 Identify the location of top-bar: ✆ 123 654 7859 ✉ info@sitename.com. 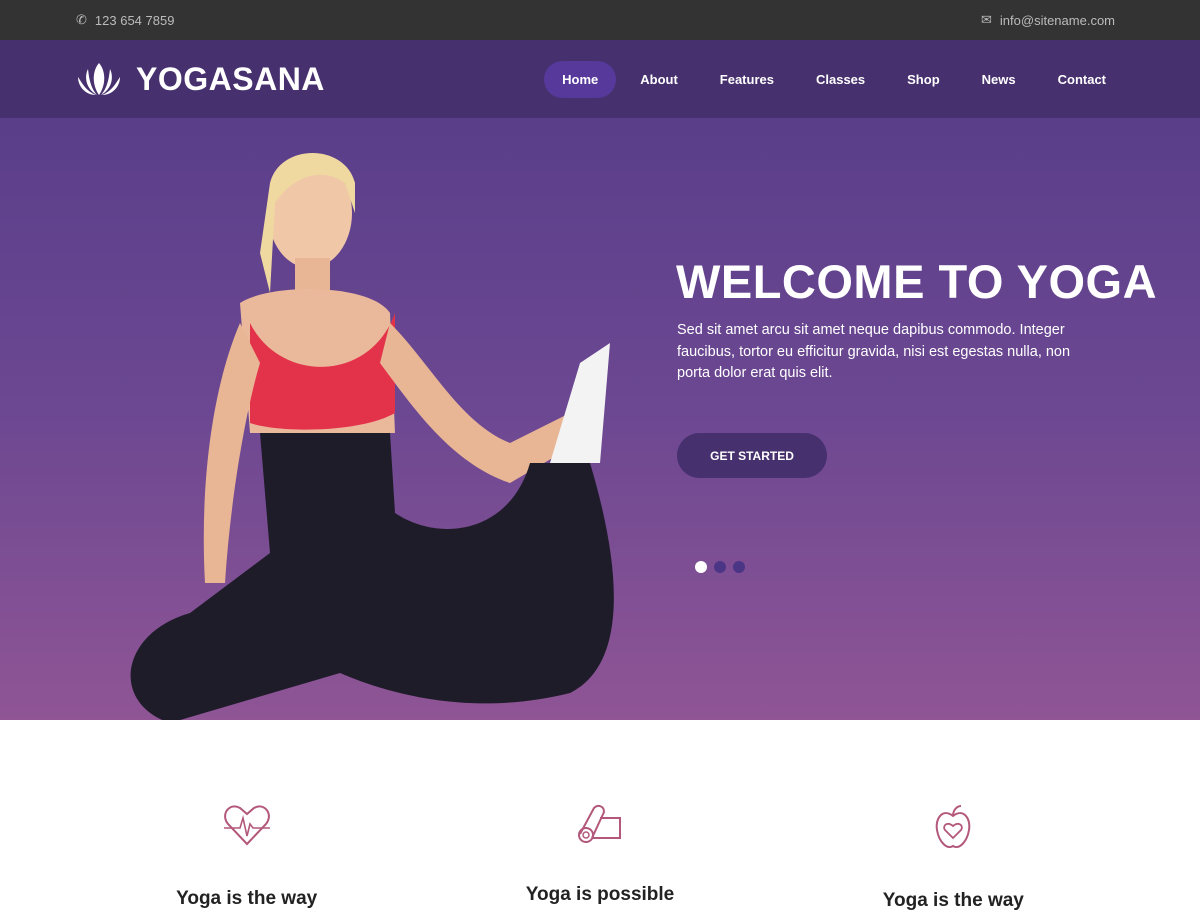
(600, 20).